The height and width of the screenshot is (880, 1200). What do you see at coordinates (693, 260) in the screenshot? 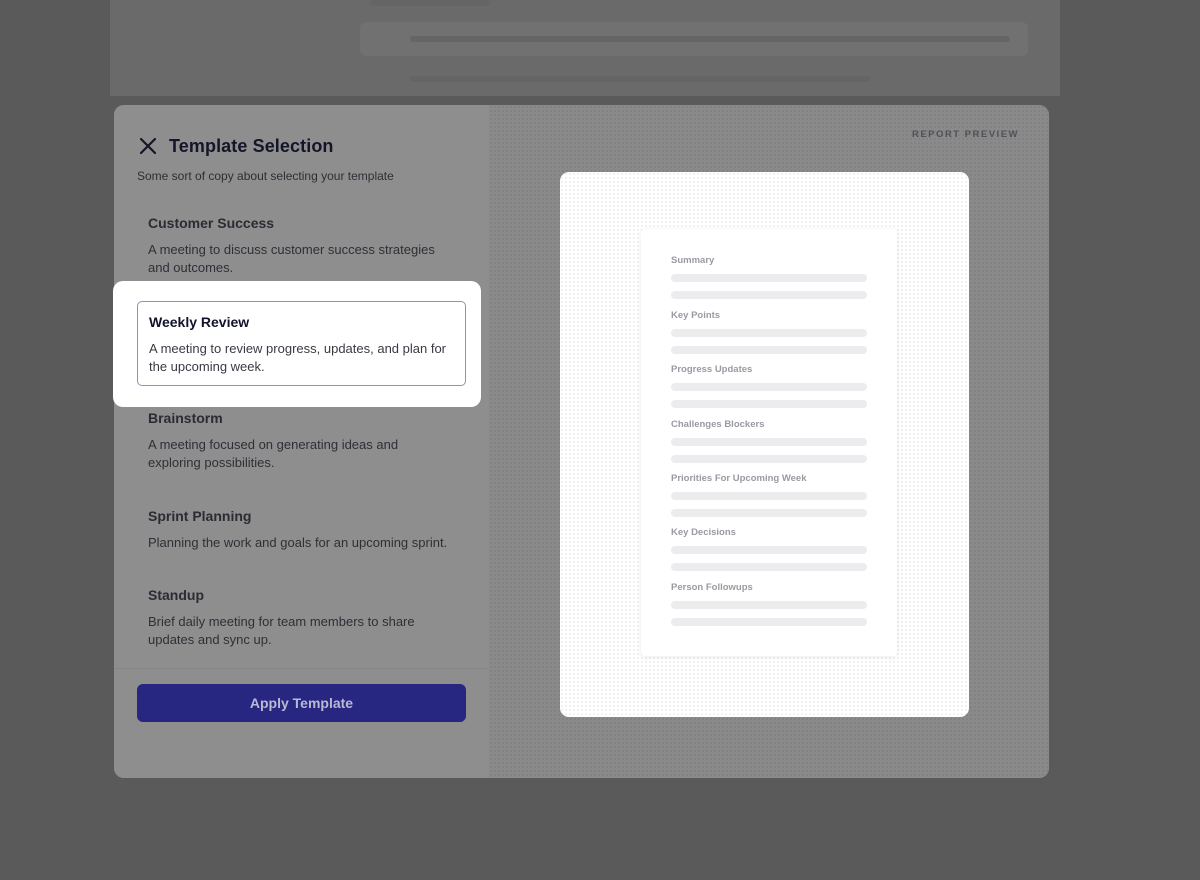
I see `section-label: Summary` at bounding box center [693, 260].